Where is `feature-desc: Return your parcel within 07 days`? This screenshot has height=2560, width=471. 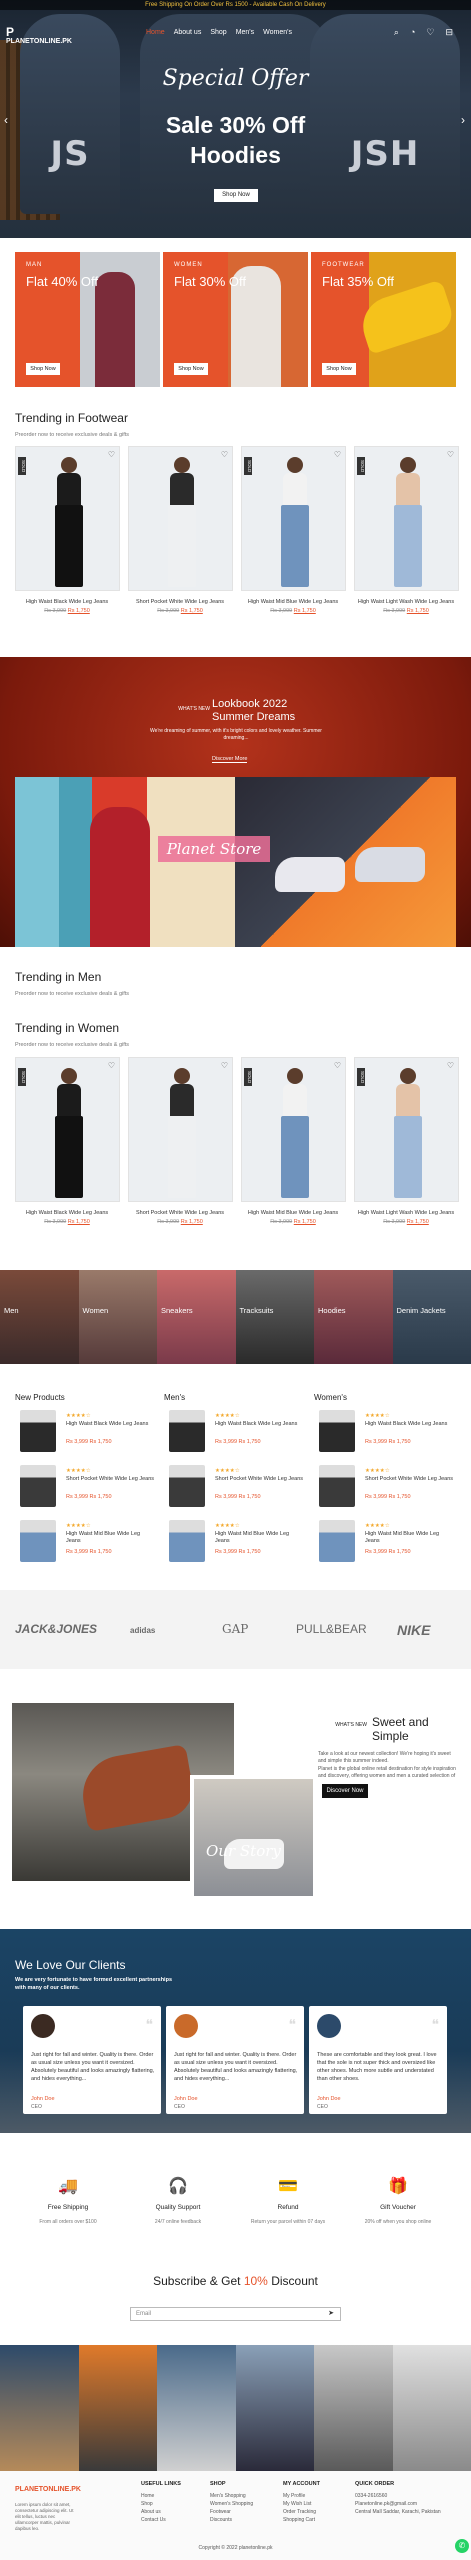
feature-desc: Return your parcel within 07 days is located at coordinates (288, 2222).